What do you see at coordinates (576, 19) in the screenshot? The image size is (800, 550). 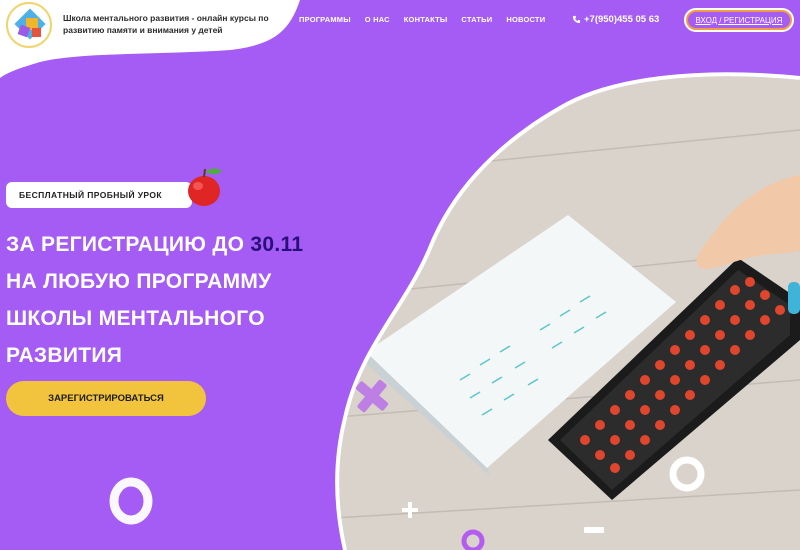 I see `phone-icon` at bounding box center [576, 19].